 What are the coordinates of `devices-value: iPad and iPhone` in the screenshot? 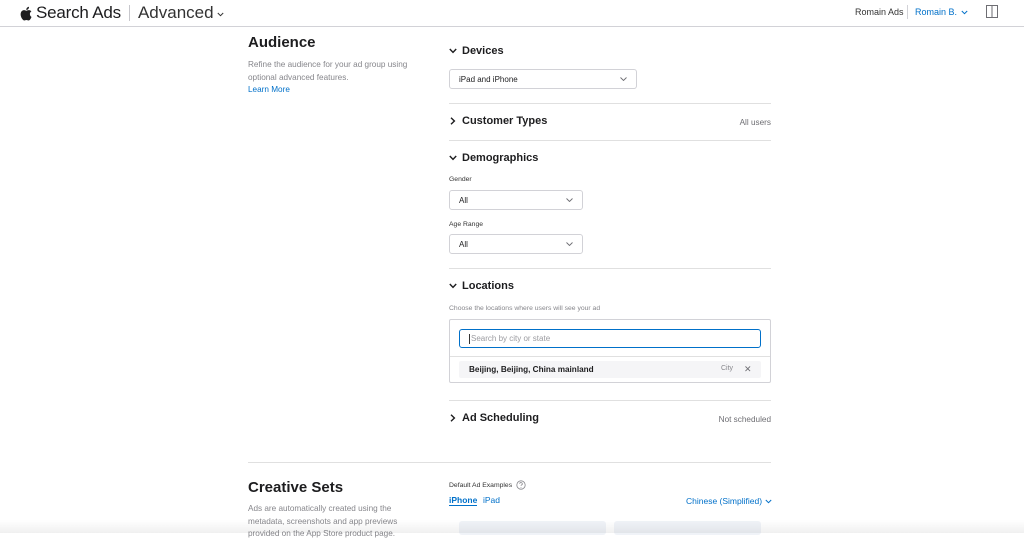 It's located at (488, 79).